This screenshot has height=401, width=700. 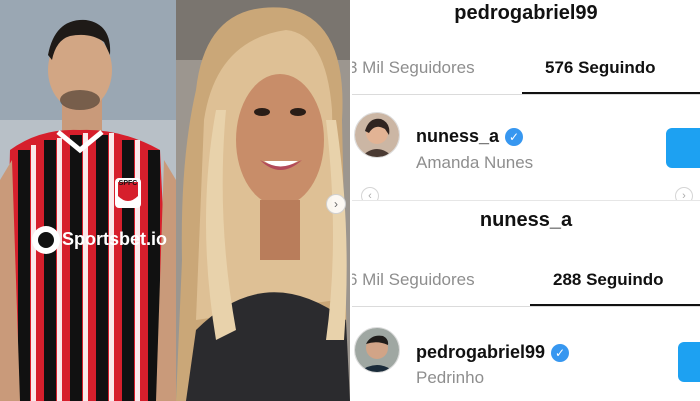 What do you see at coordinates (413, 68) in the screenshot?
I see `tab-followers: 3 Mil Seguidores` at bounding box center [413, 68].